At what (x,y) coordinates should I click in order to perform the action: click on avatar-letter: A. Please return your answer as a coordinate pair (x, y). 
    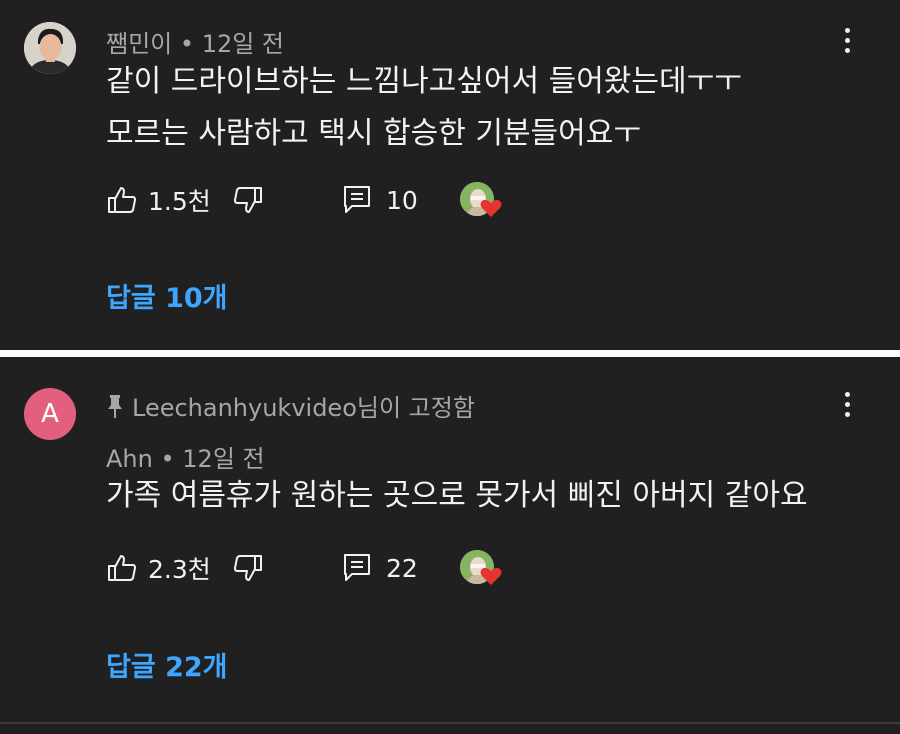
    Looking at the image, I should click on (50, 414).